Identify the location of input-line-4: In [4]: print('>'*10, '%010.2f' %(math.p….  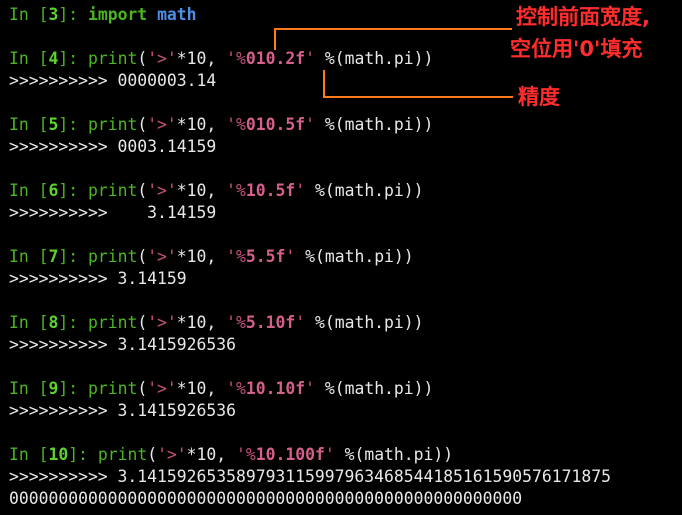
(221, 59).